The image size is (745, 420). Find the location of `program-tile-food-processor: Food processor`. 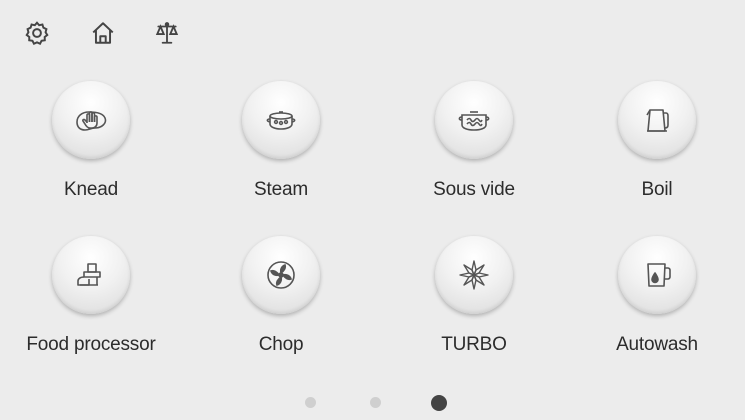

program-tile-food-processor: Food processor is located at coordinates (91, 296).